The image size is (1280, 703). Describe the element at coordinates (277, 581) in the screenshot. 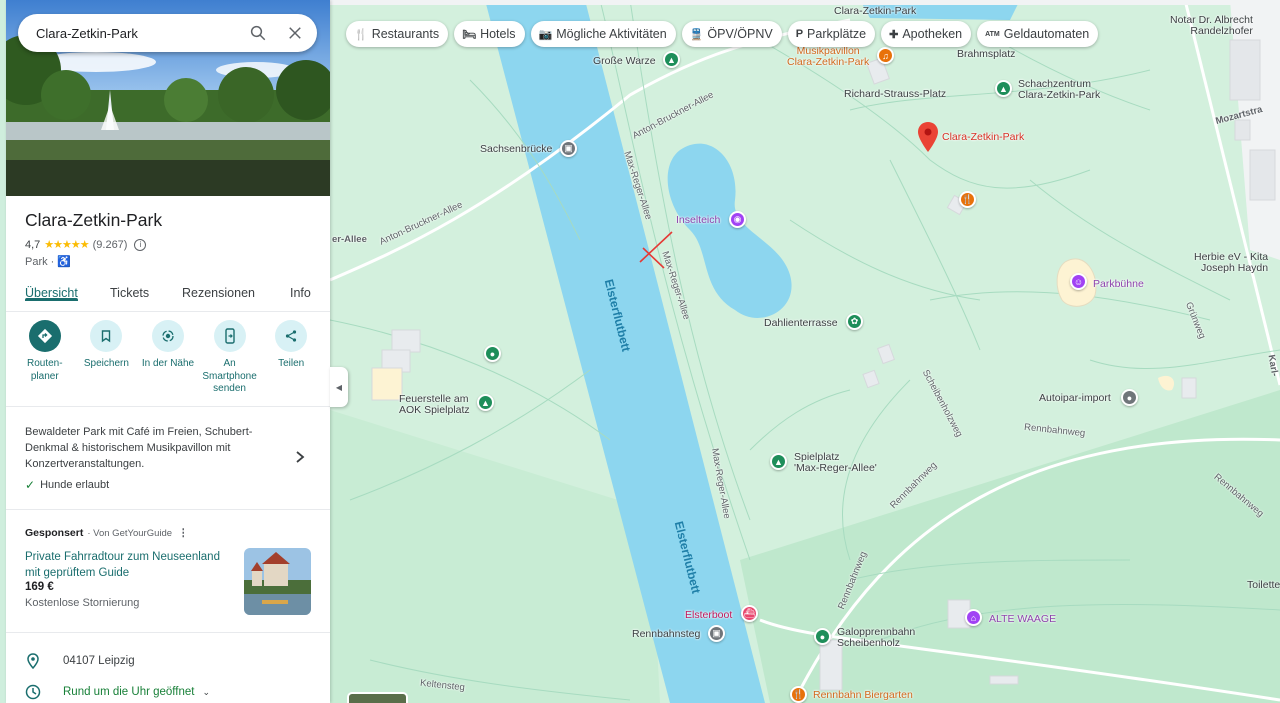

I see `ad-image` at that location.